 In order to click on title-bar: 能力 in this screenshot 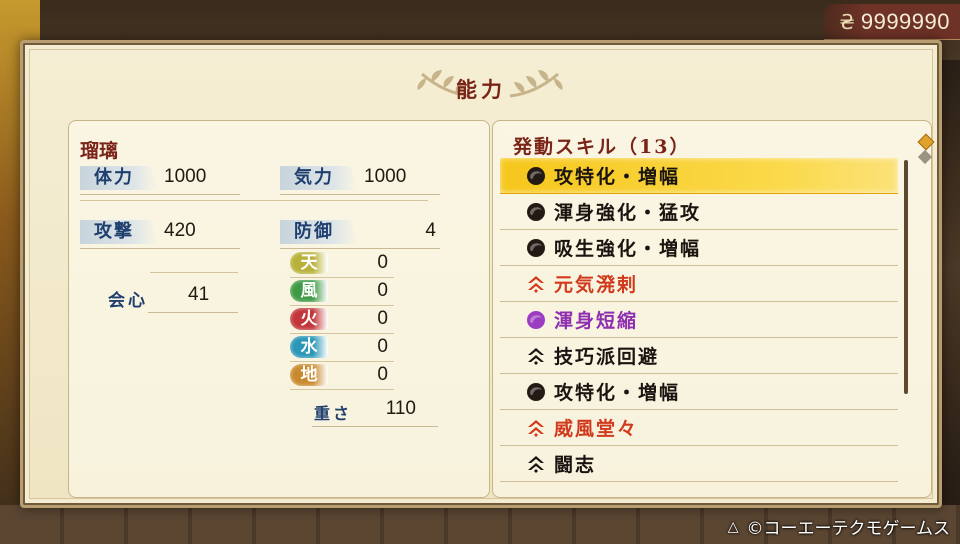, I will do `click(481, 86)`.